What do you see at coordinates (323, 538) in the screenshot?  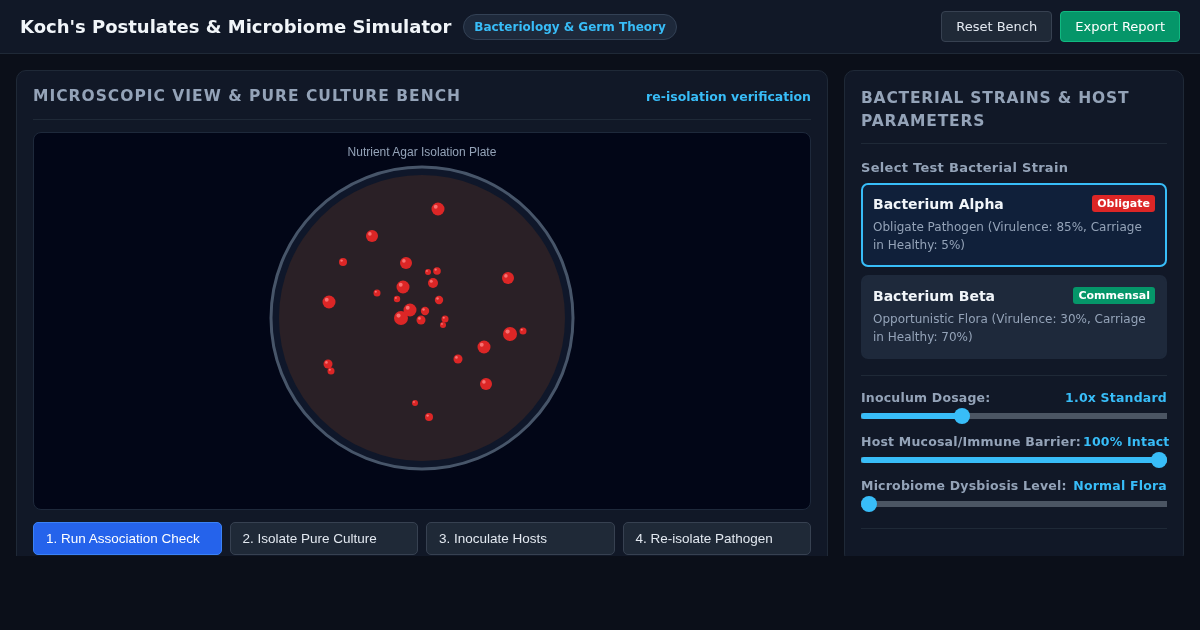 I see `step-tab: 2. Isolate Pure Culture` at bounding box center [323, 538].